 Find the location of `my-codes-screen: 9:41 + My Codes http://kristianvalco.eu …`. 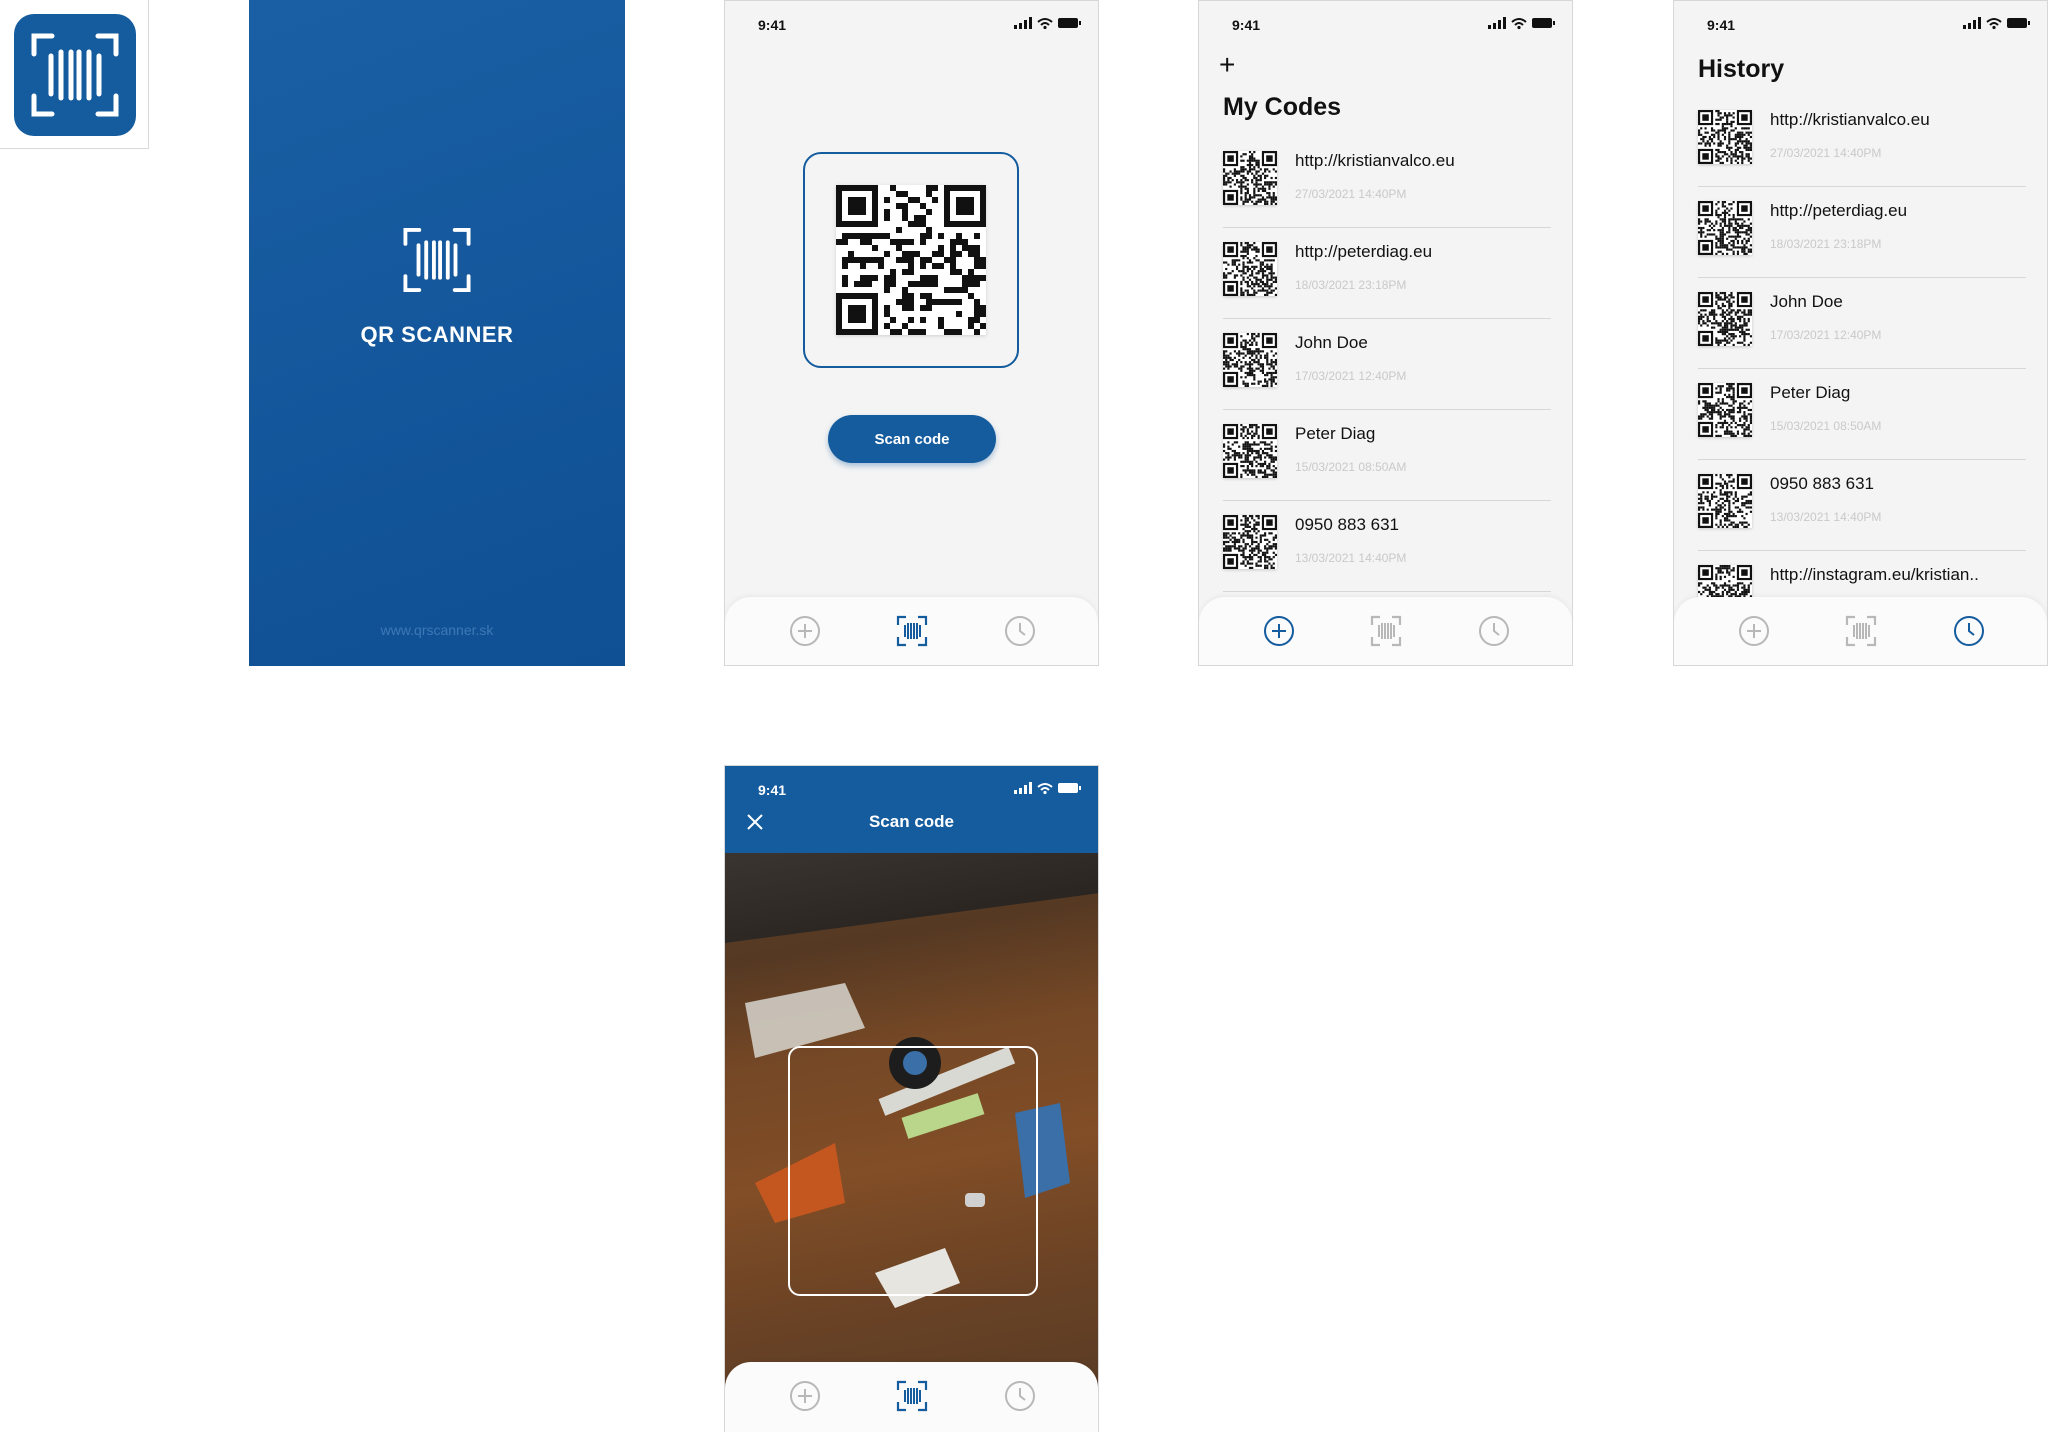

my-codes-screen: 9:41 + My Codes http://kristianvalco.eu … is located at coordinates (1385, 333).